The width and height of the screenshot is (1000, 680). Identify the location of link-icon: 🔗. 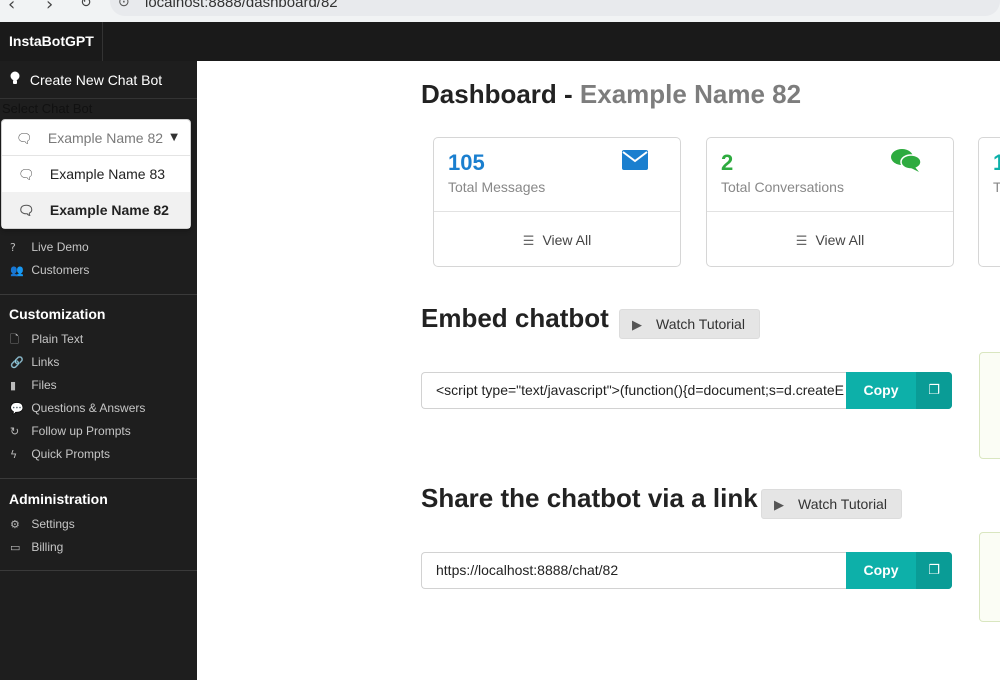
(17, 362).